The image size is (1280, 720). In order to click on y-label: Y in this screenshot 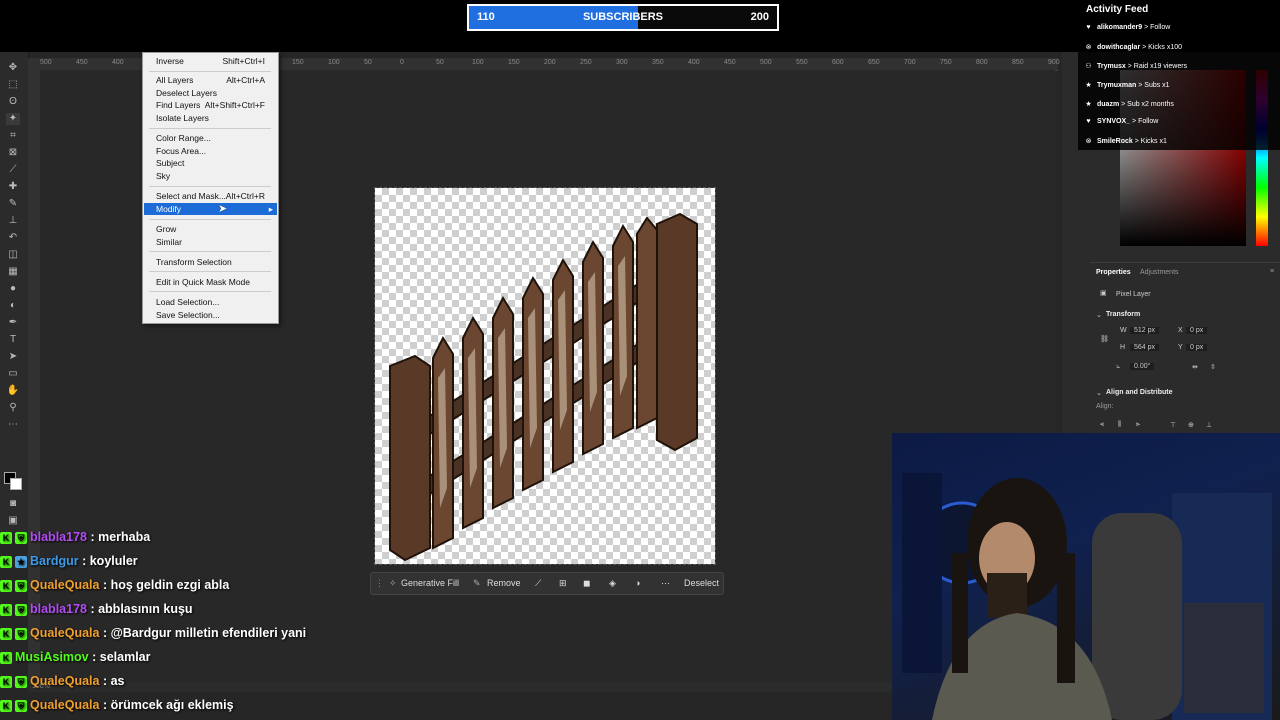, I will do `click(1180, 347)`.